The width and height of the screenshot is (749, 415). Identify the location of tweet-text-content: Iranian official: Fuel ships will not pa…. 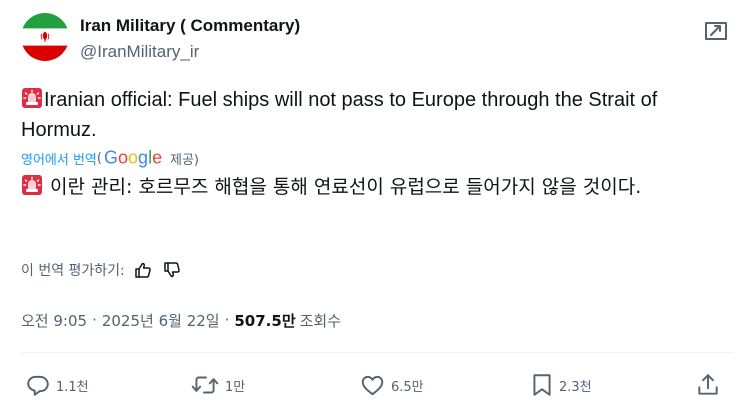
(339, 115).